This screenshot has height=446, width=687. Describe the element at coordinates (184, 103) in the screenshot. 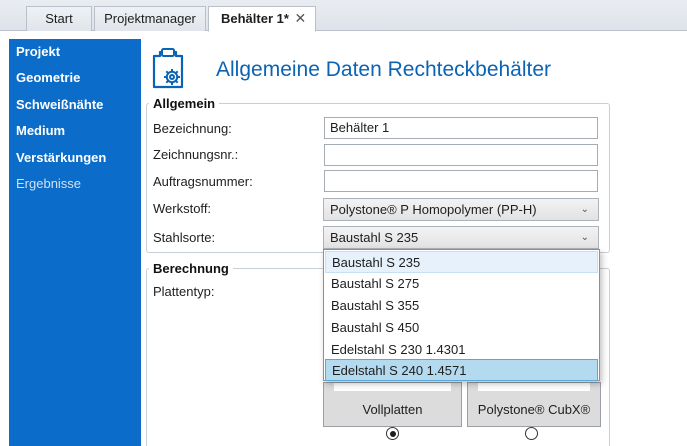

I see `allgemein-legend: Allgemein` at that location.